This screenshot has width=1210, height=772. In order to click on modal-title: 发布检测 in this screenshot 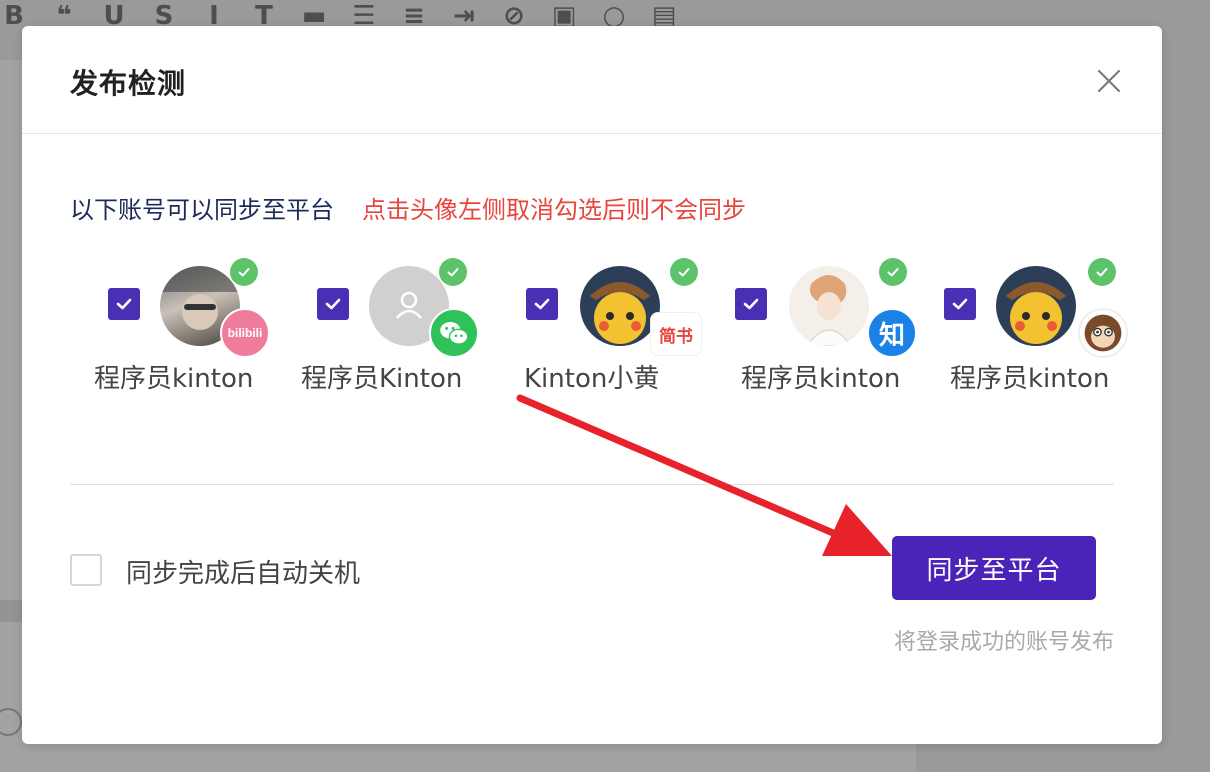, I will do `click(128, 83)`.